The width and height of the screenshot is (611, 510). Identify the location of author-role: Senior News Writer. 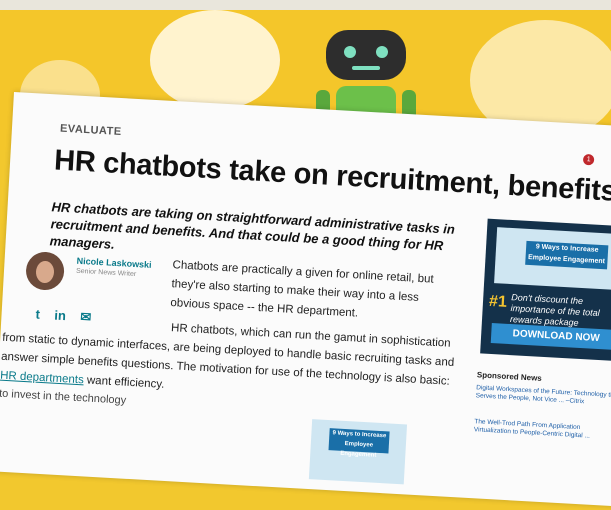
(106, 273).